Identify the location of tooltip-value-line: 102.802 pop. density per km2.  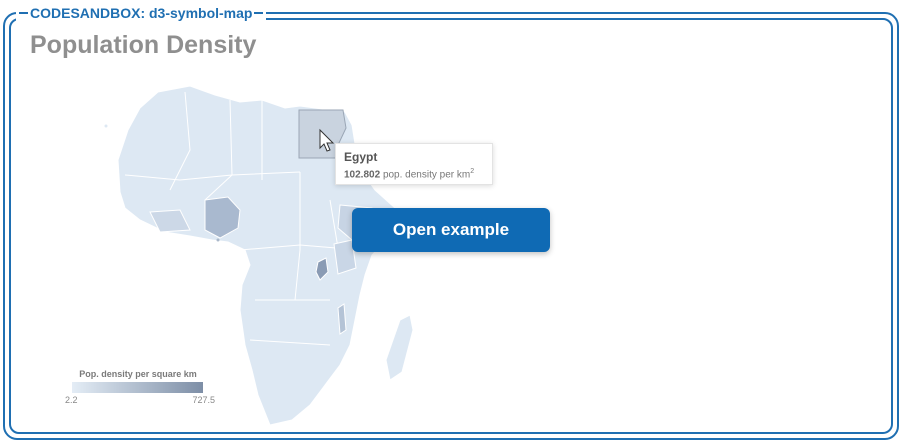
(414, 173).